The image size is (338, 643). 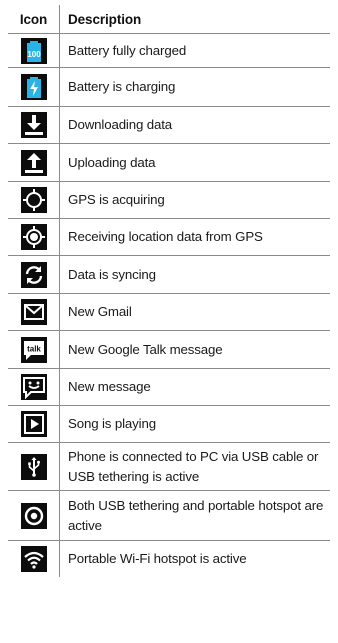 I want to click on table-row: Song is playing, so click(x=169, y=424).